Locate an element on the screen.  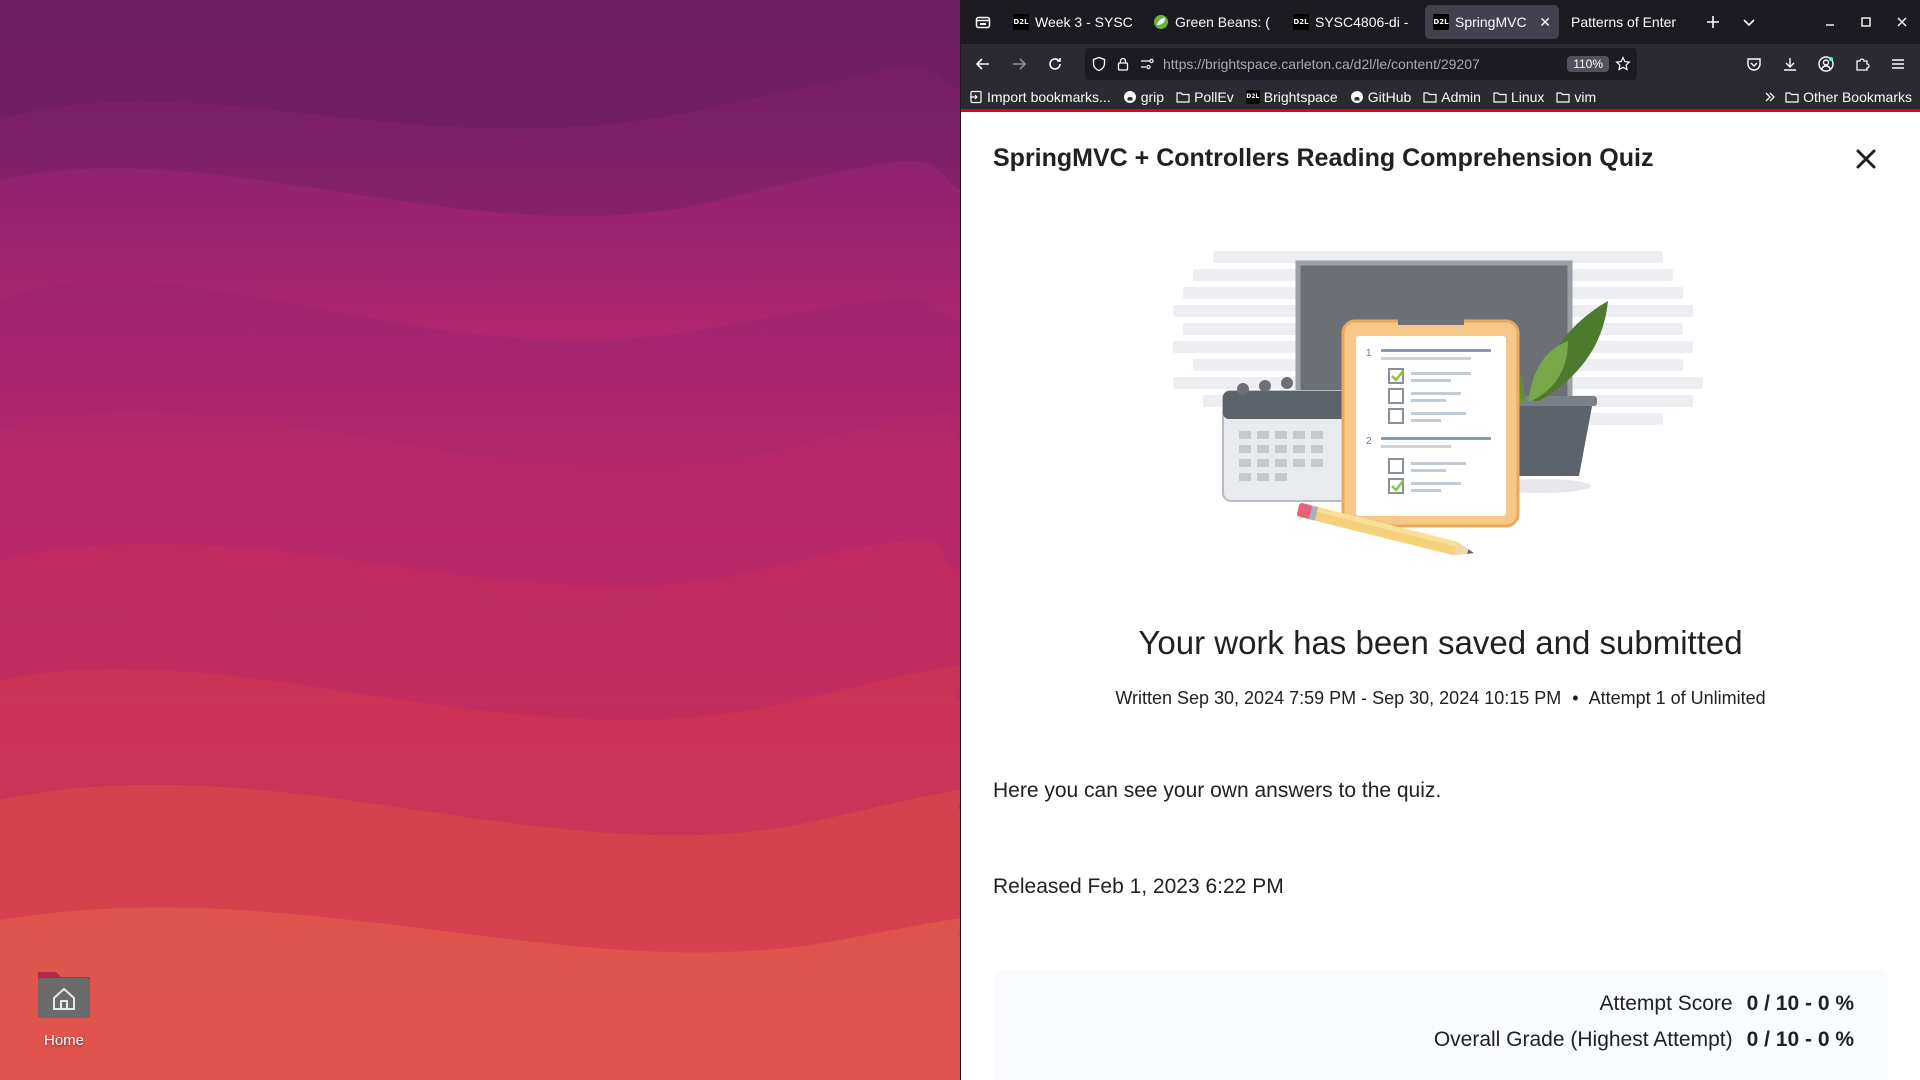
extensions-button is located at coordinates (1862, 64).